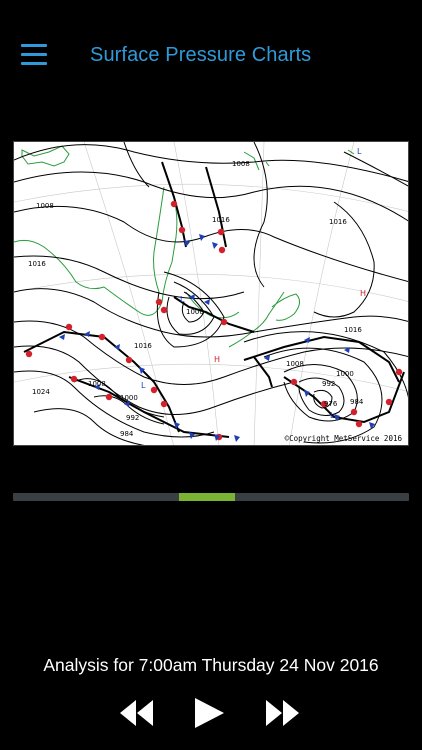 This screenshot has width=422, height=750. I want to click on isobar-label: 976, so click(331, 404).